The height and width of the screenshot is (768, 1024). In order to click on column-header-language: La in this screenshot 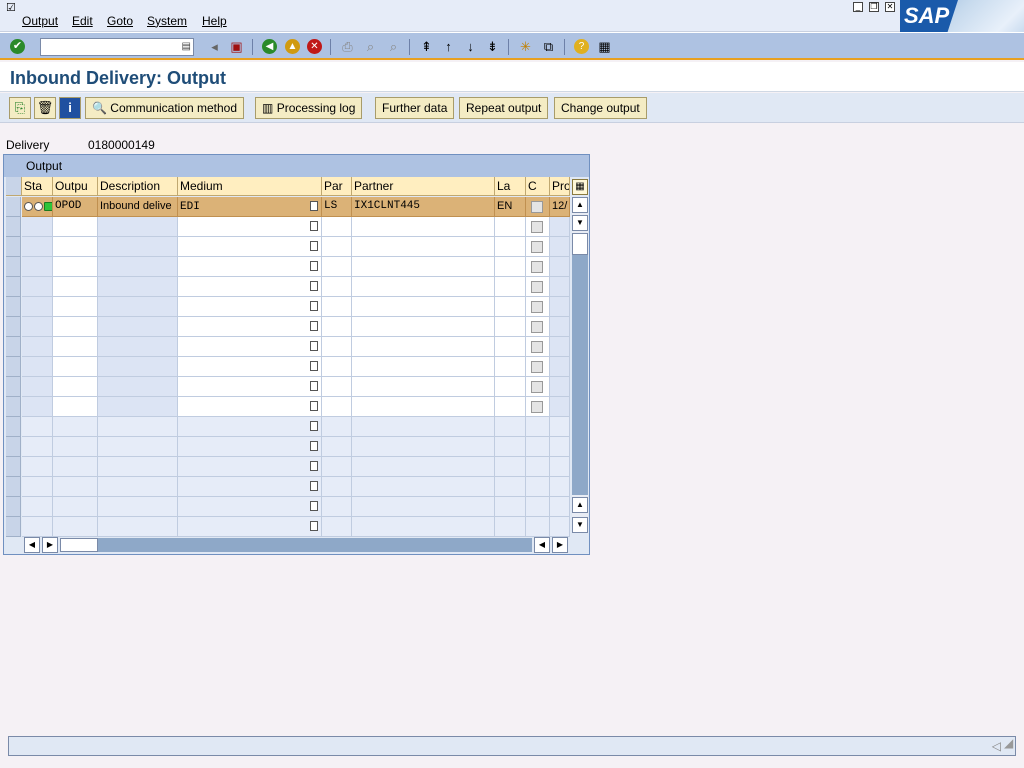, I will do `click(510, 186)`.